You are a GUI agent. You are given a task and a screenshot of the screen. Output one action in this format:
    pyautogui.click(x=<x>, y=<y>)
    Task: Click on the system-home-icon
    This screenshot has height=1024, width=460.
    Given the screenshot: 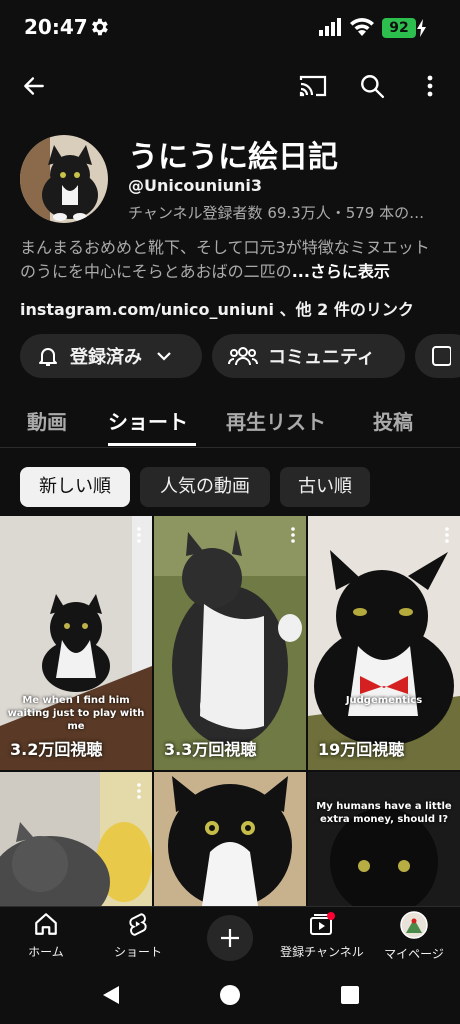 What is the action you would take?
    pyautogui.click(x=230, y=995)
    